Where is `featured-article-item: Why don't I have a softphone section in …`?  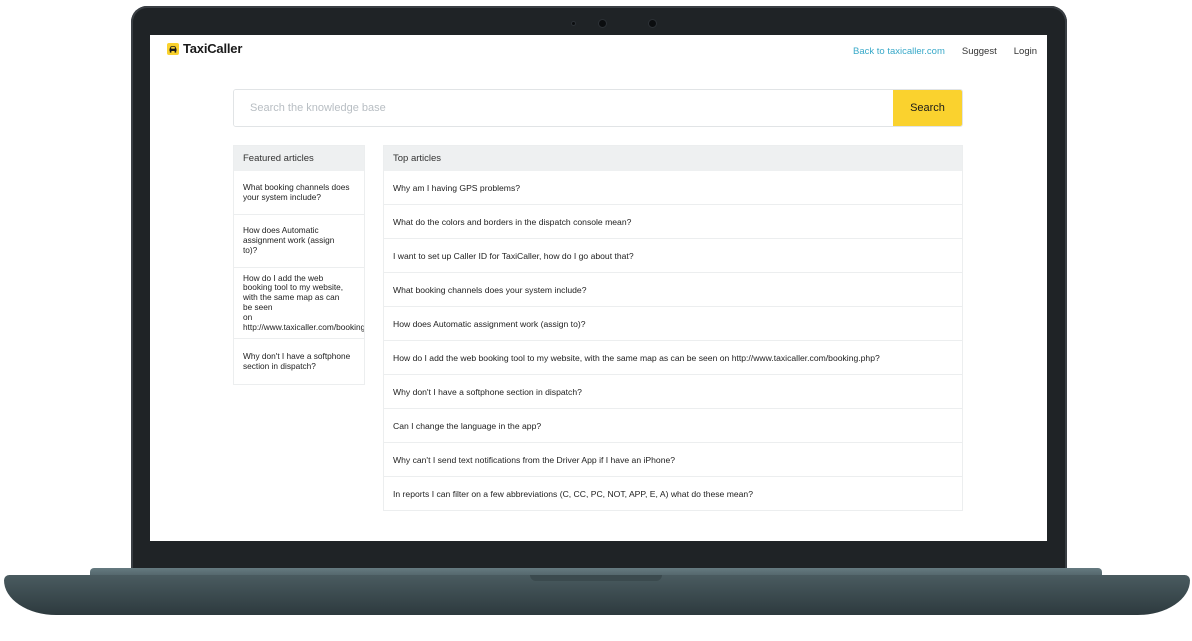 featured-article-item: Why don't I have a softphone section in … is located at coordinates (299, 361).